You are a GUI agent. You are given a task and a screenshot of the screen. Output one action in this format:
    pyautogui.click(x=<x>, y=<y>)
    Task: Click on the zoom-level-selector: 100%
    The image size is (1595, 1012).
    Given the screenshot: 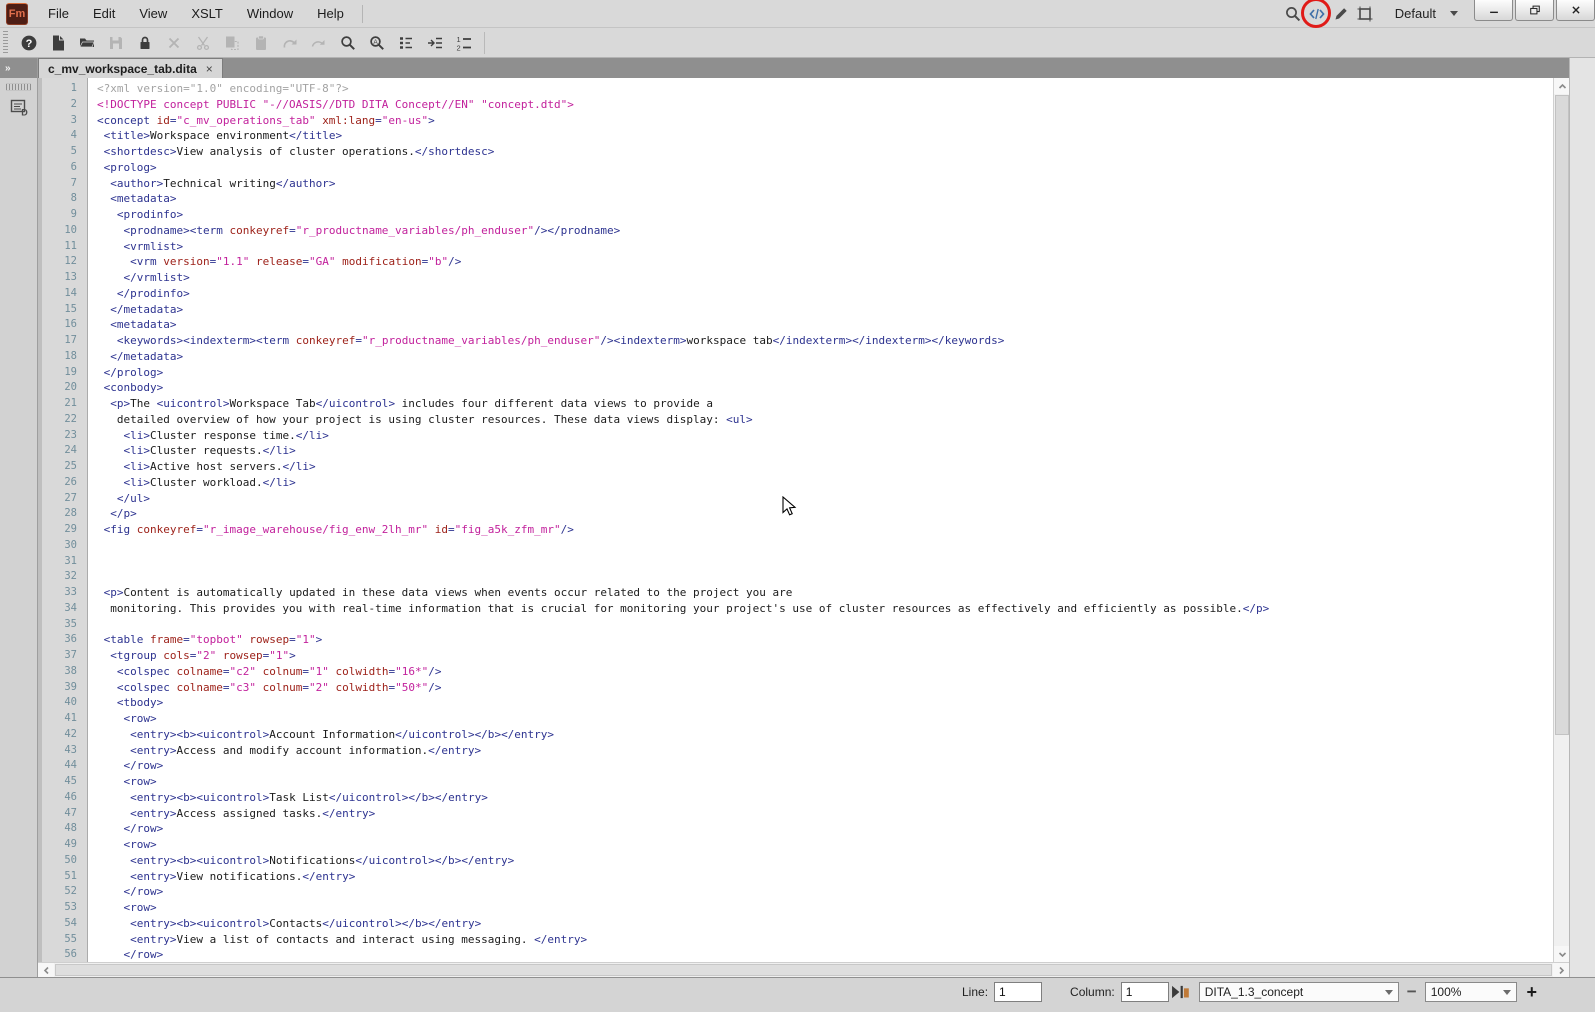 What is the action you would take?
    pyautogui.click(x=1470, y=992)
    